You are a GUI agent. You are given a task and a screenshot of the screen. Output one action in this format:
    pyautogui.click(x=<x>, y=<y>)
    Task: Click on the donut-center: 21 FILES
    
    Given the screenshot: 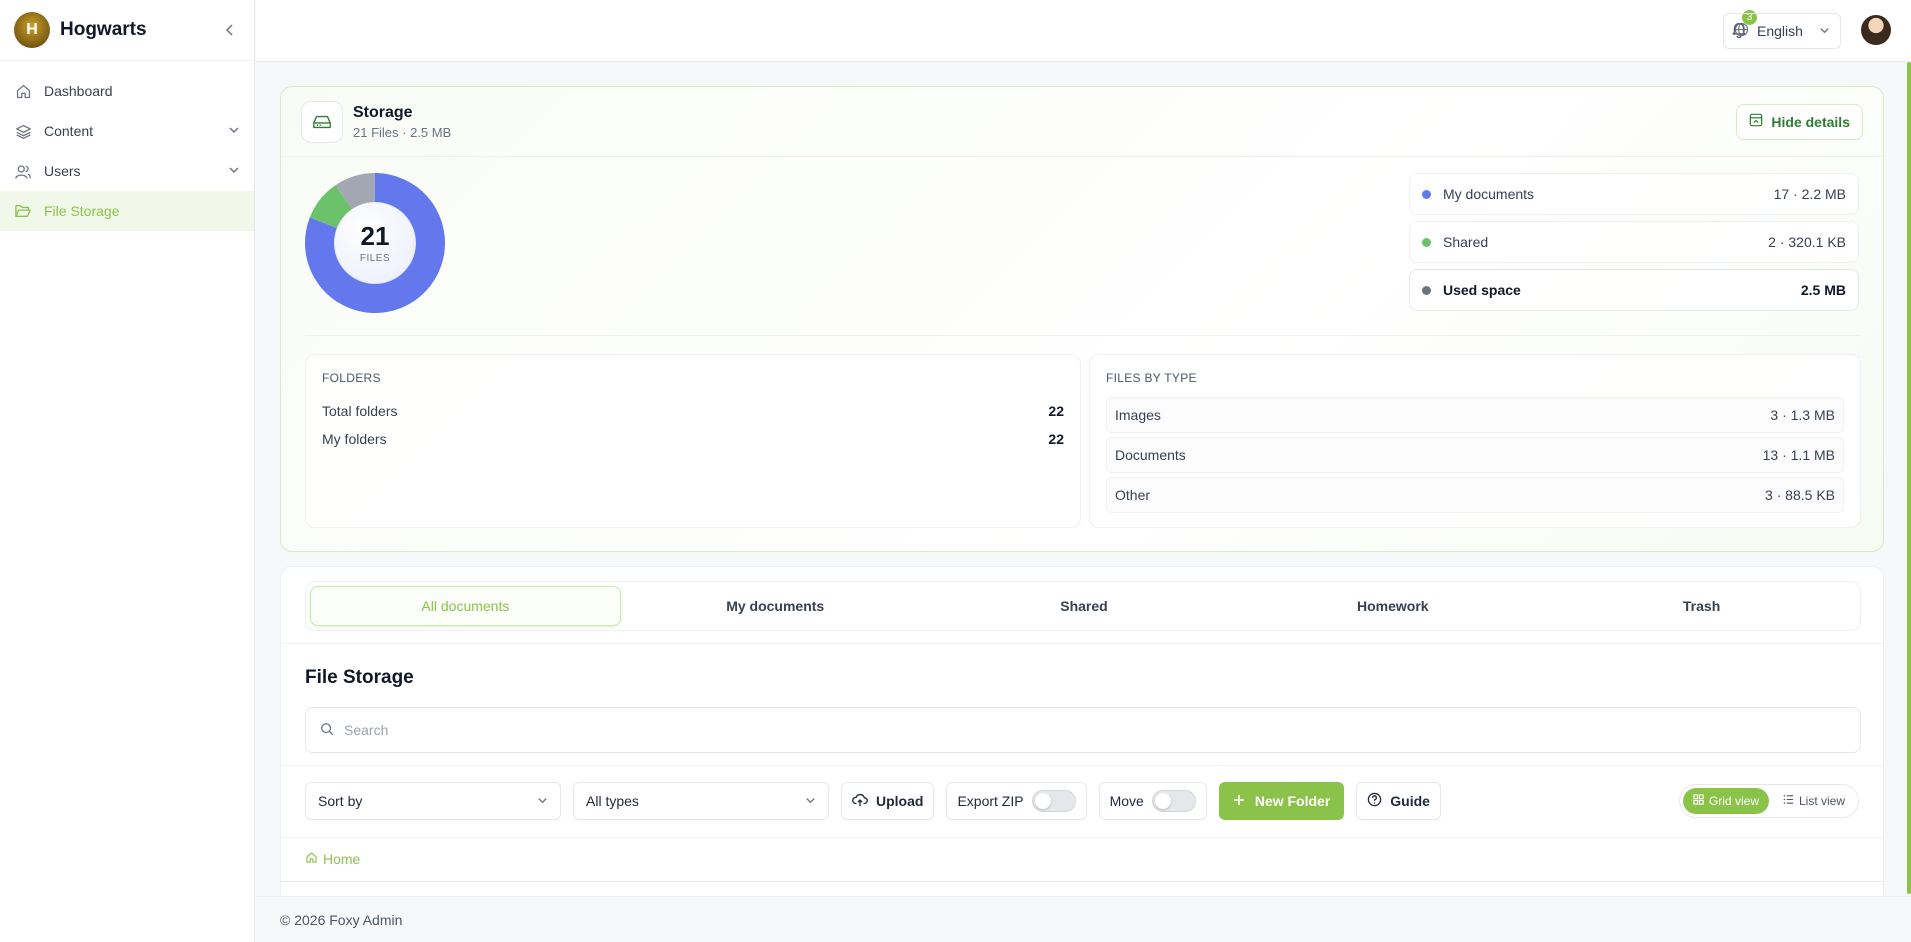 What is the action you would take?
    pyautogui.click(x=375, y=243)
    